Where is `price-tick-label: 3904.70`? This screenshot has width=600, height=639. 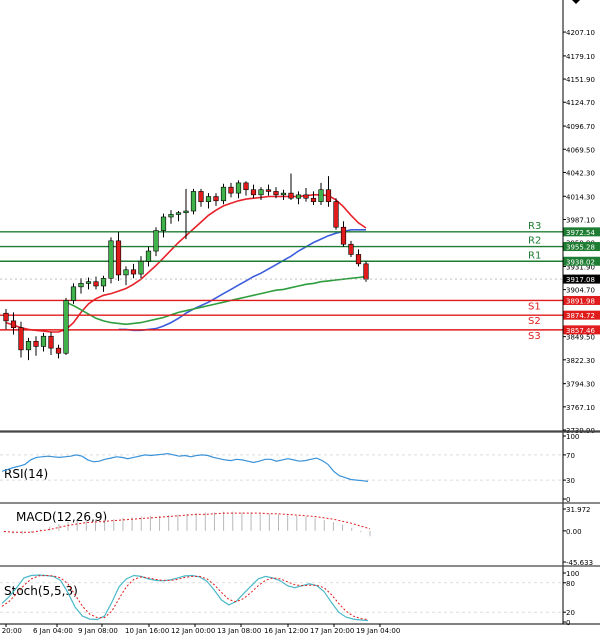 price-tick-label: 3904.70 is located at coordinates (580, 291).